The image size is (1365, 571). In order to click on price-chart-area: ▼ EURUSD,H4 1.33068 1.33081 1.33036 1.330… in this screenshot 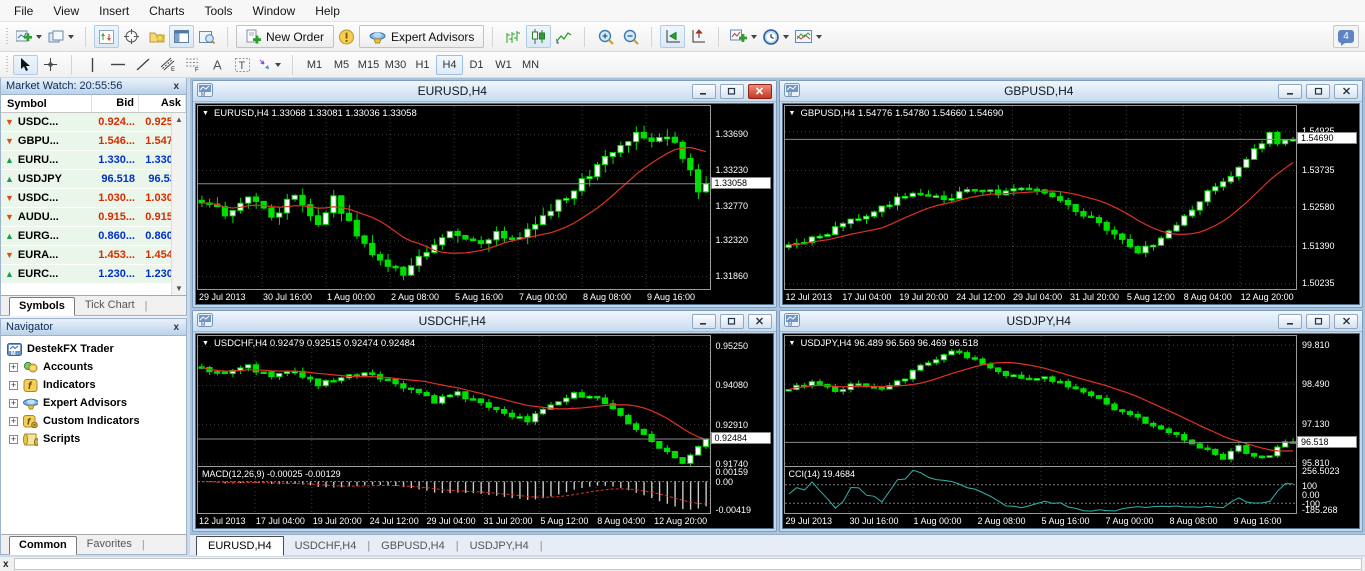, I will do `click(454, 198)`.